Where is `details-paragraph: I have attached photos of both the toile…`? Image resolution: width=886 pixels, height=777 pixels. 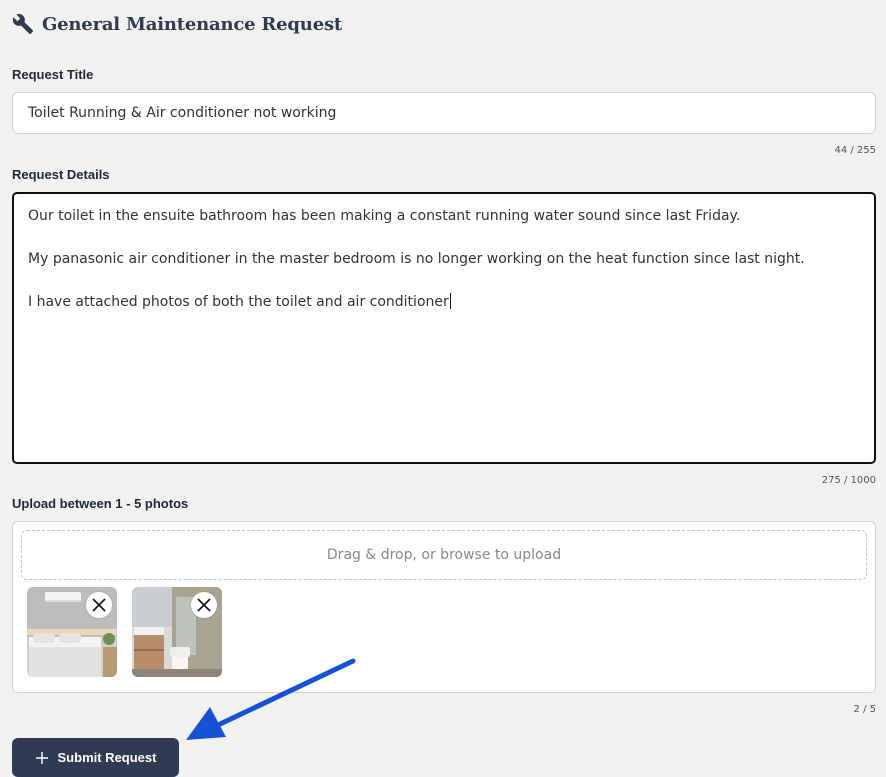
details-paragraph: I have attached photos of both the toile… is located at coordinates (444, 303).